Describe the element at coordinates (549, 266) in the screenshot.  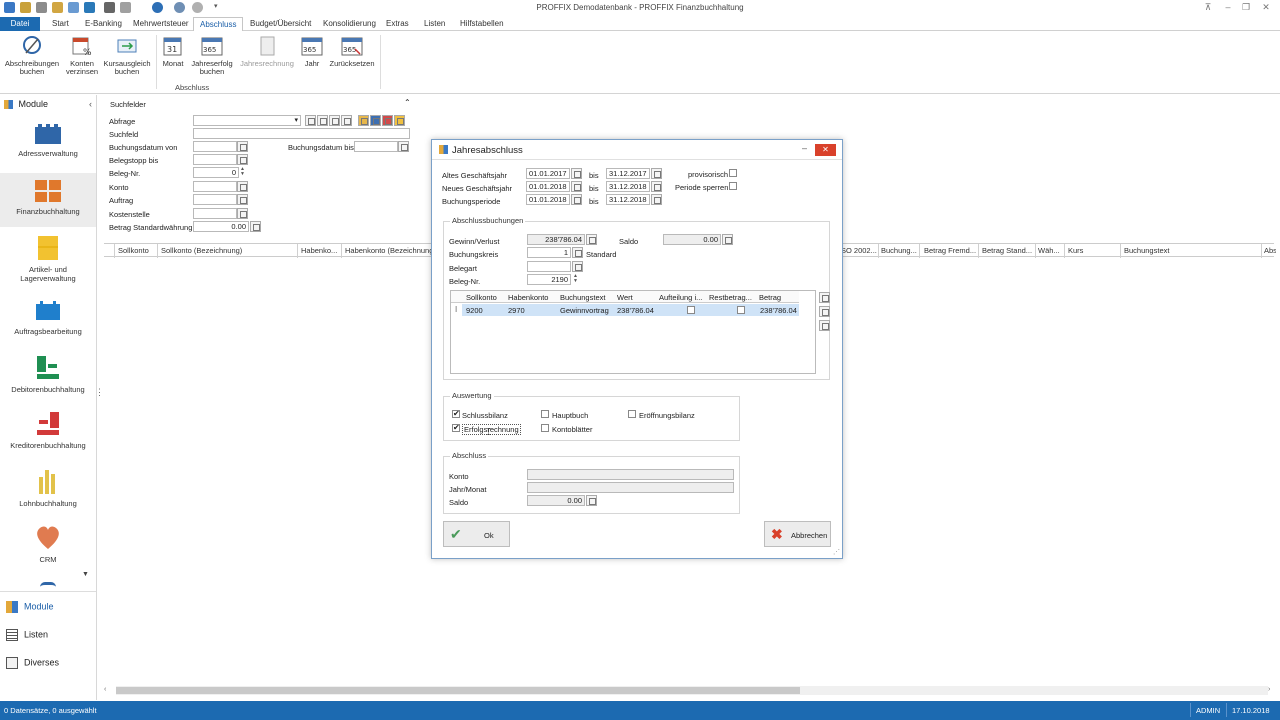
I see `belegart-input` at that location.